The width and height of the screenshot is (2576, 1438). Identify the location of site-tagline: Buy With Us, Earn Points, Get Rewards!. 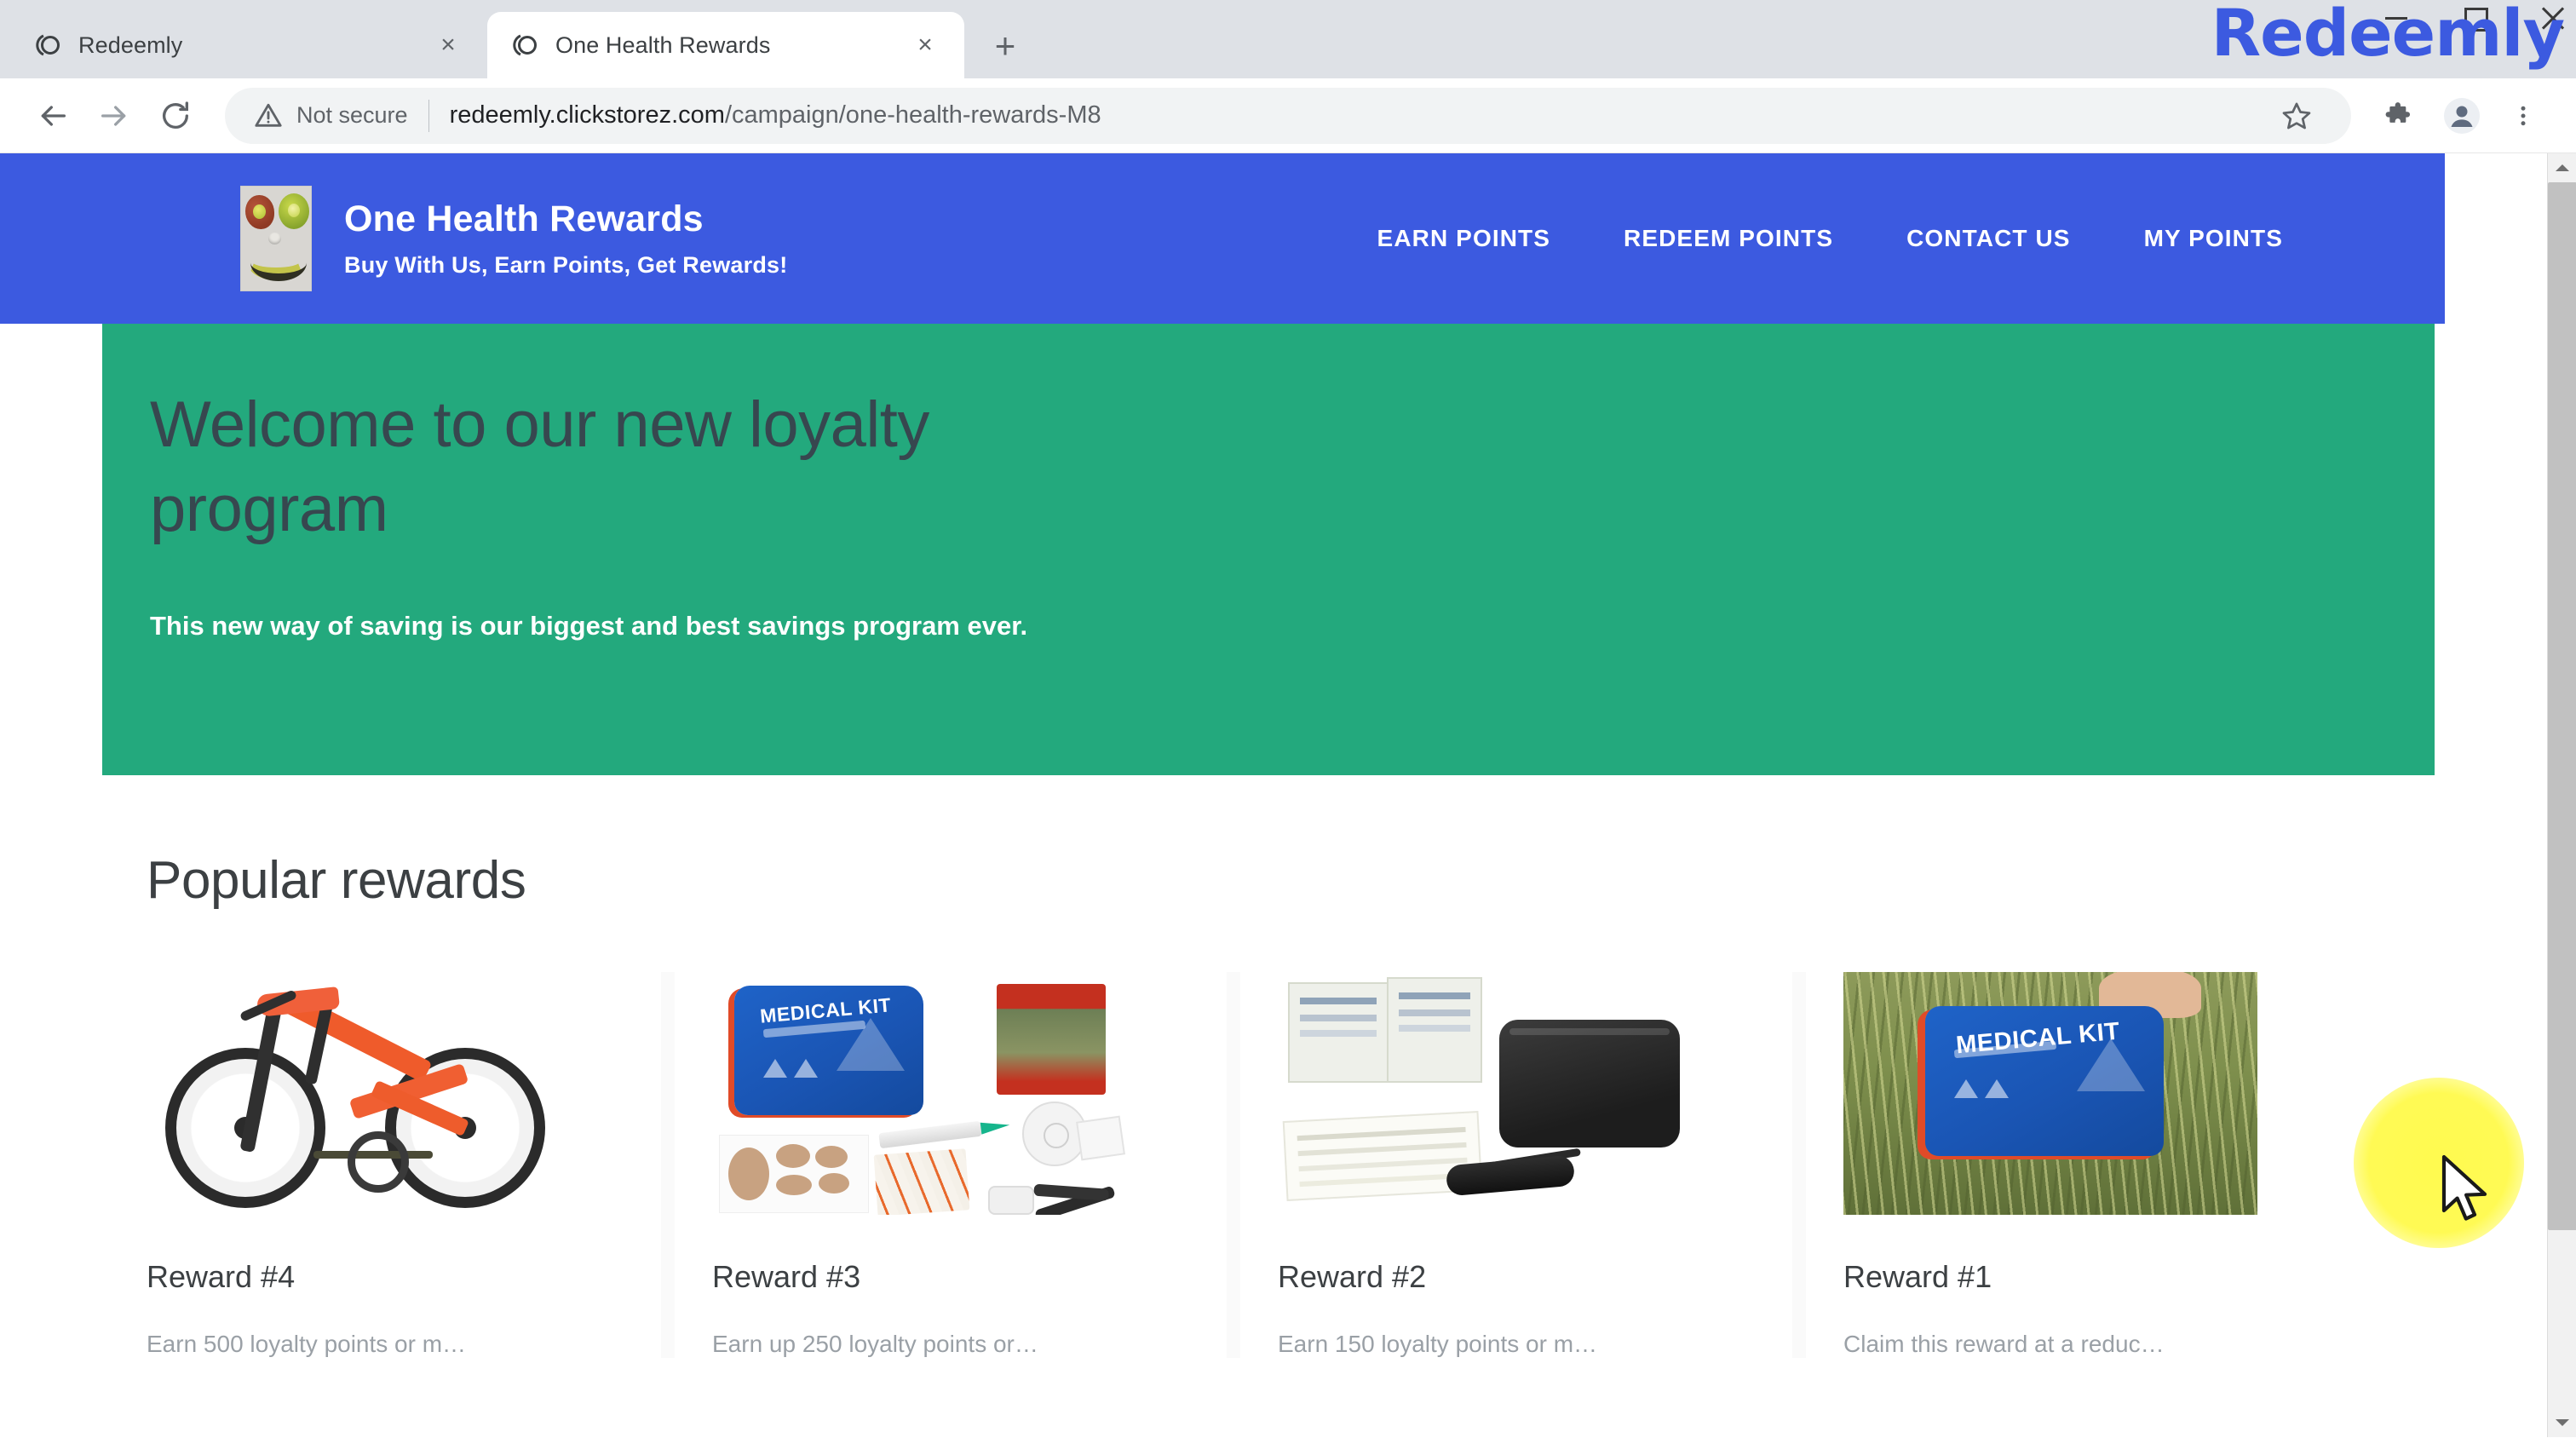
(566, 265).